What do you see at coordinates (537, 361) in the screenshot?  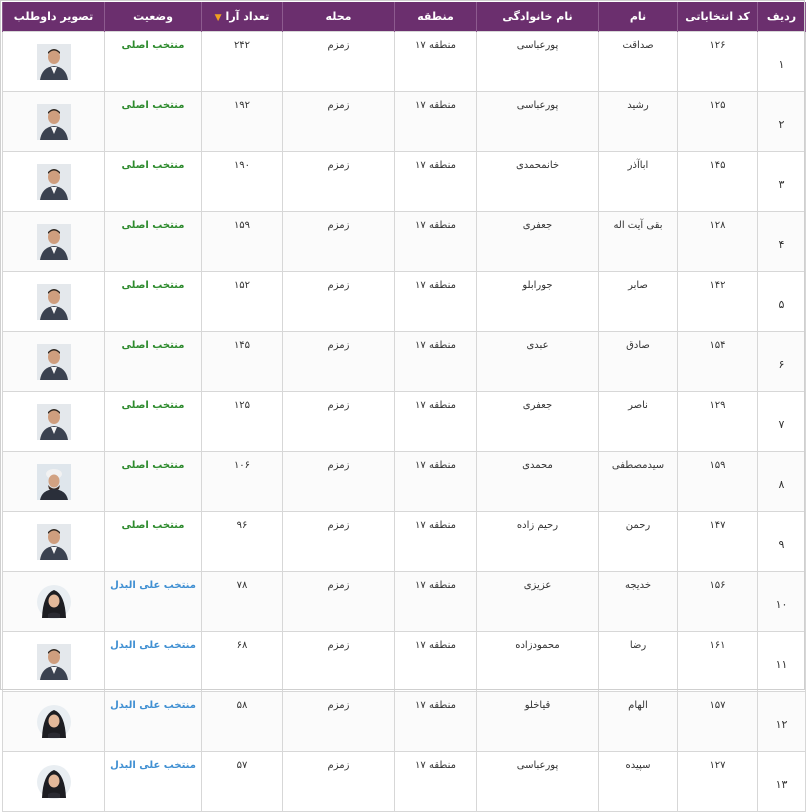 I see `cell-last-name: عبدی` at bounding box center [537, 361].